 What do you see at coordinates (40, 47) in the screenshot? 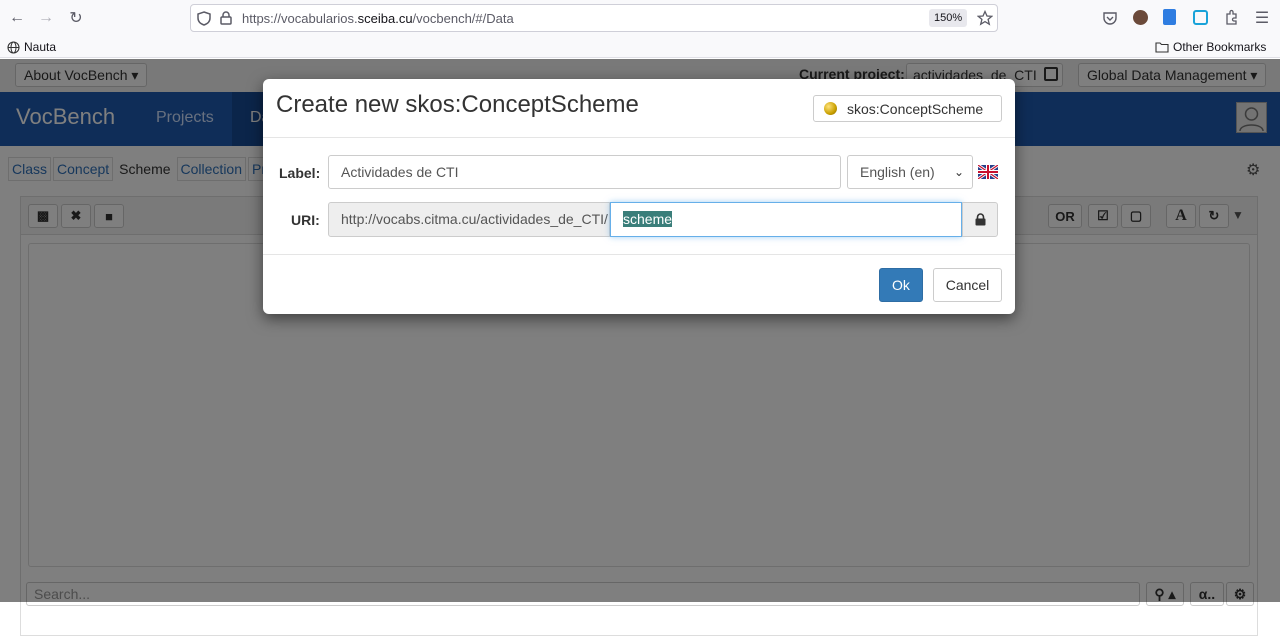
I see `bookmark-label: Nauta` at bounding box center [40, 47].